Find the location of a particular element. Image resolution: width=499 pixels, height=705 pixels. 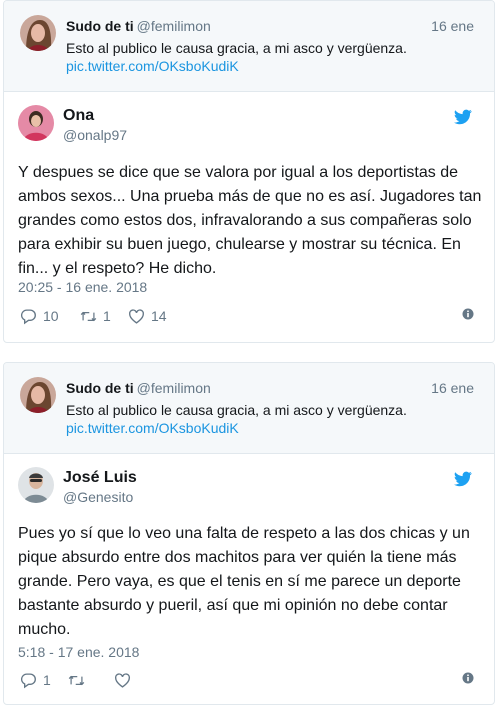

reply-button: 10 is located at coordinates (39, 316).